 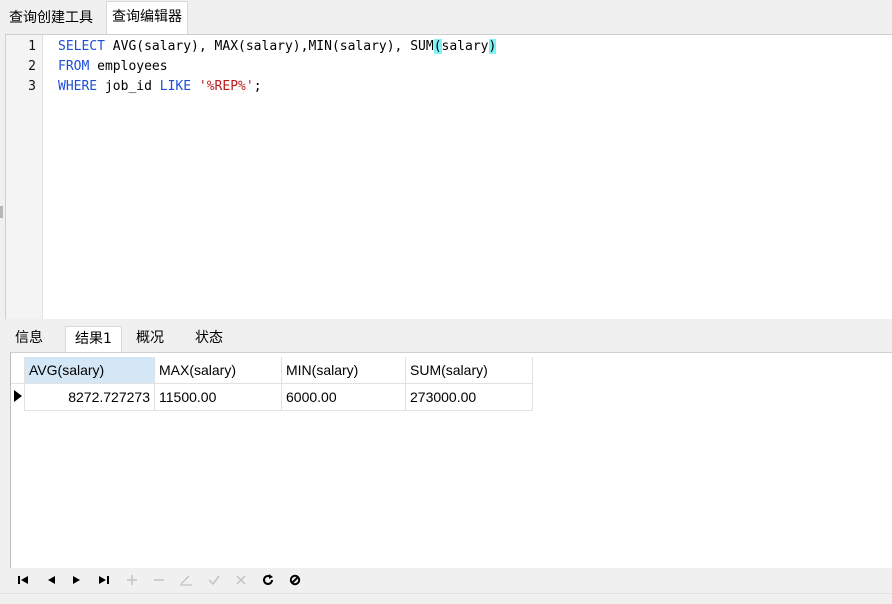 I want to click on column-header: MAX(salary), so click(x=218, y=370).